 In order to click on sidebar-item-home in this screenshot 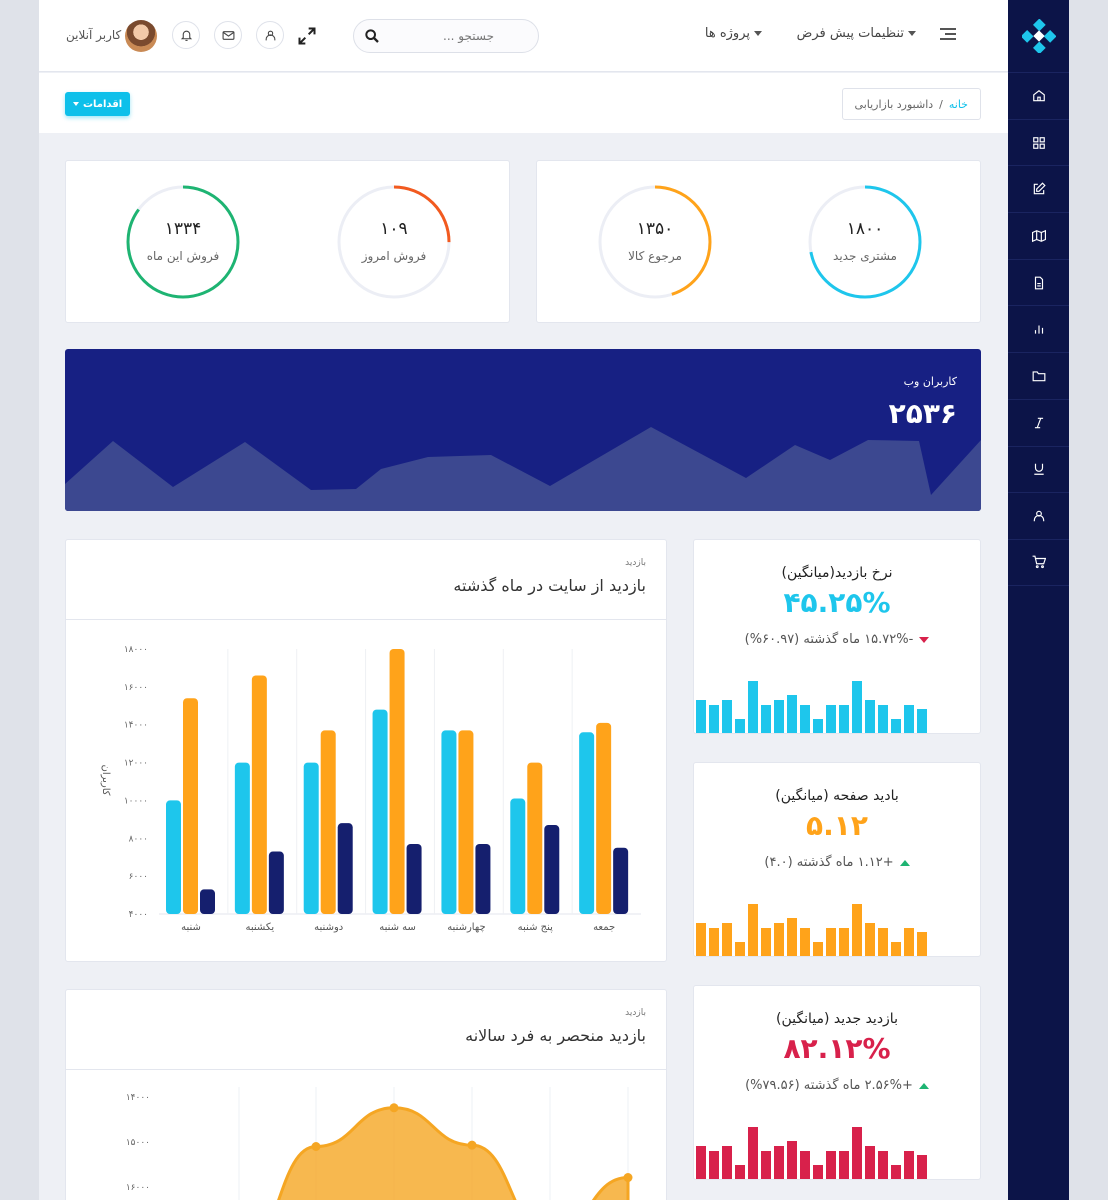, I will do `click(1038, 95)`.